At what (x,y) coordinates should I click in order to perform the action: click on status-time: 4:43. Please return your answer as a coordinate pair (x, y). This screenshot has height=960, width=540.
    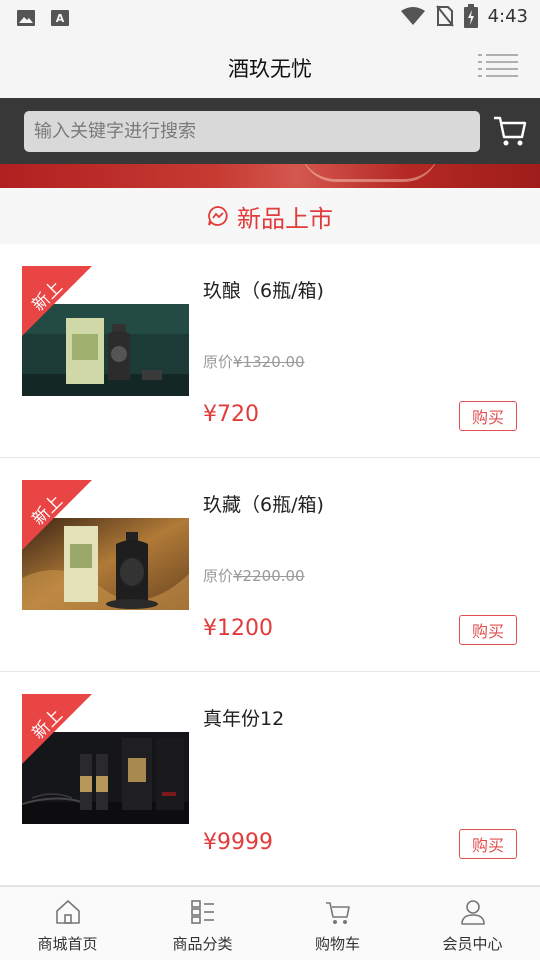
    Looking at the image, I should click on (507, 16).